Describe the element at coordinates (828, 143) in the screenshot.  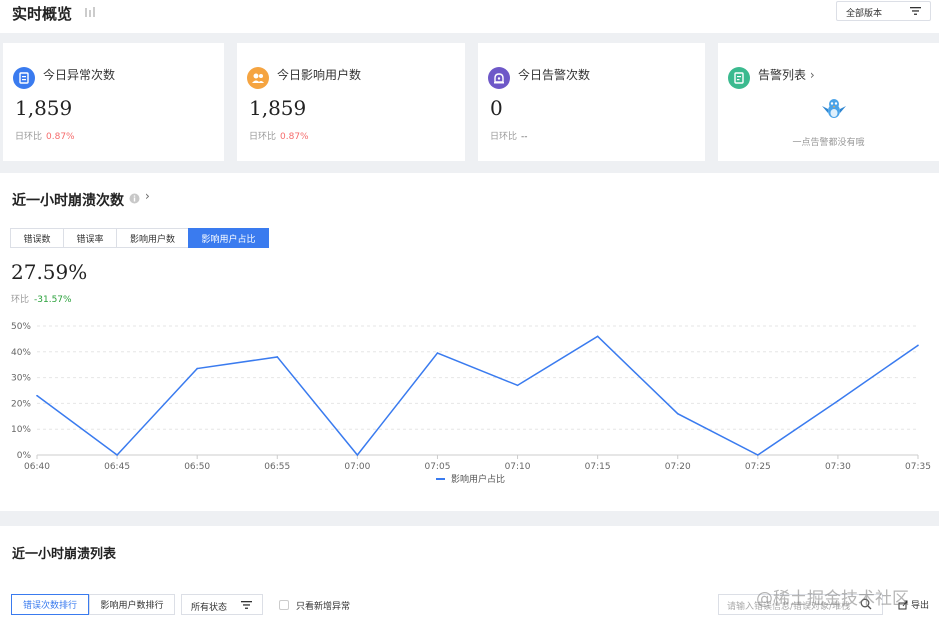
I see `empty-alert-text: 一点告警都没有哦` at that location.